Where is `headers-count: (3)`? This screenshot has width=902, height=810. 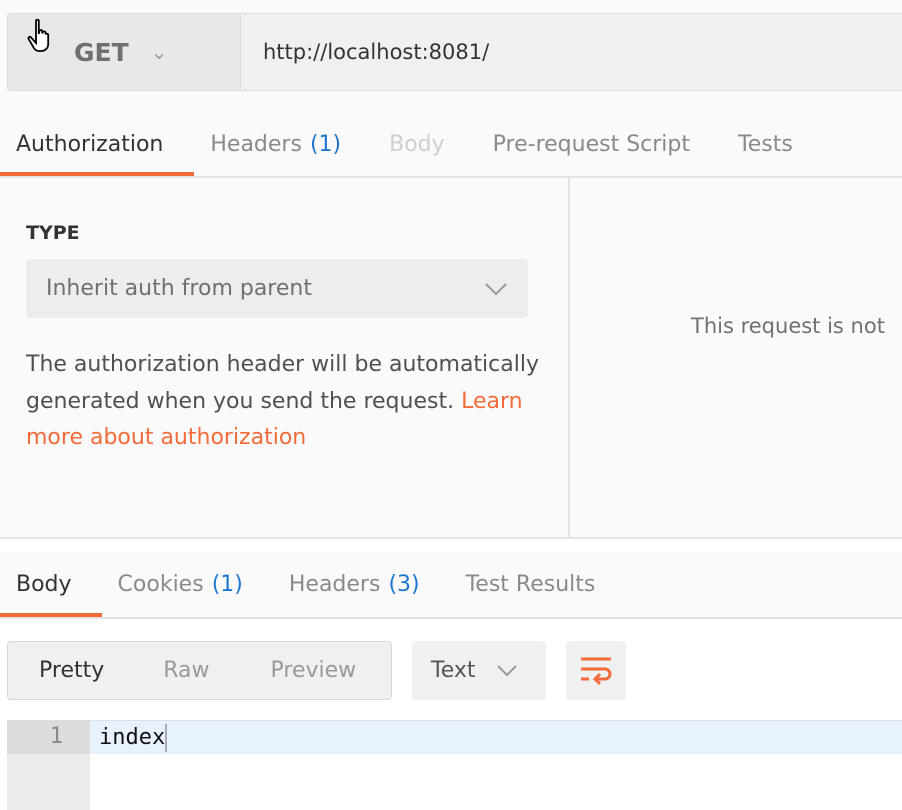
headers-count: (3) is located at coordinates (404, 584).